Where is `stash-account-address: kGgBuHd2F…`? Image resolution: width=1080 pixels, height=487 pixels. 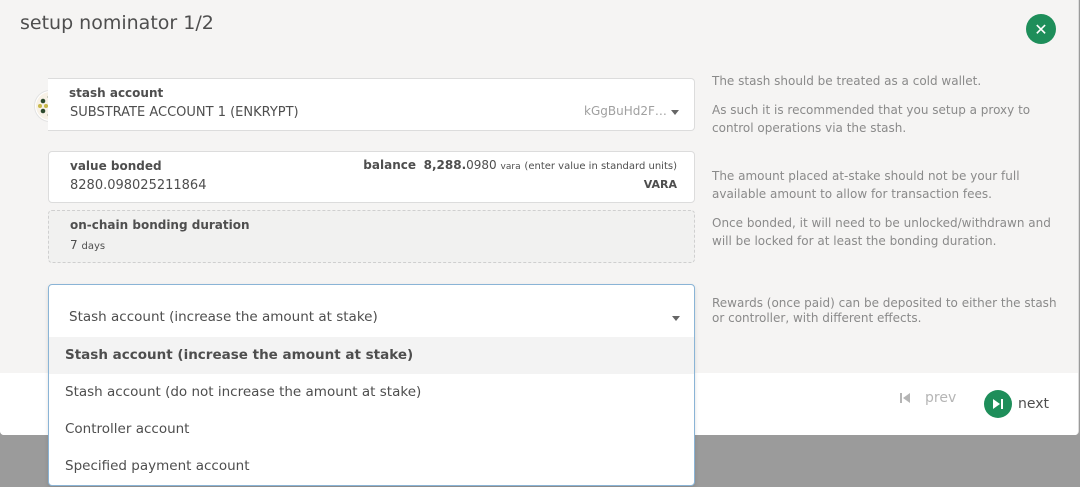
stash-account-address: kGgBuHd2F… is located at coordinates (625, 111).